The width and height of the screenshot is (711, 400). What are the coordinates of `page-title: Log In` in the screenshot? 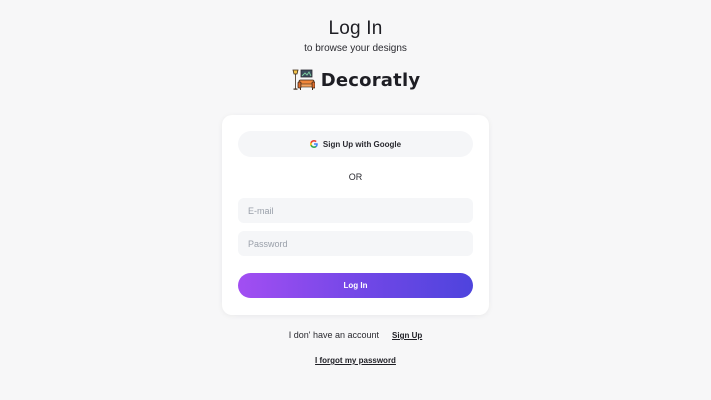 It's located at (355, 28).